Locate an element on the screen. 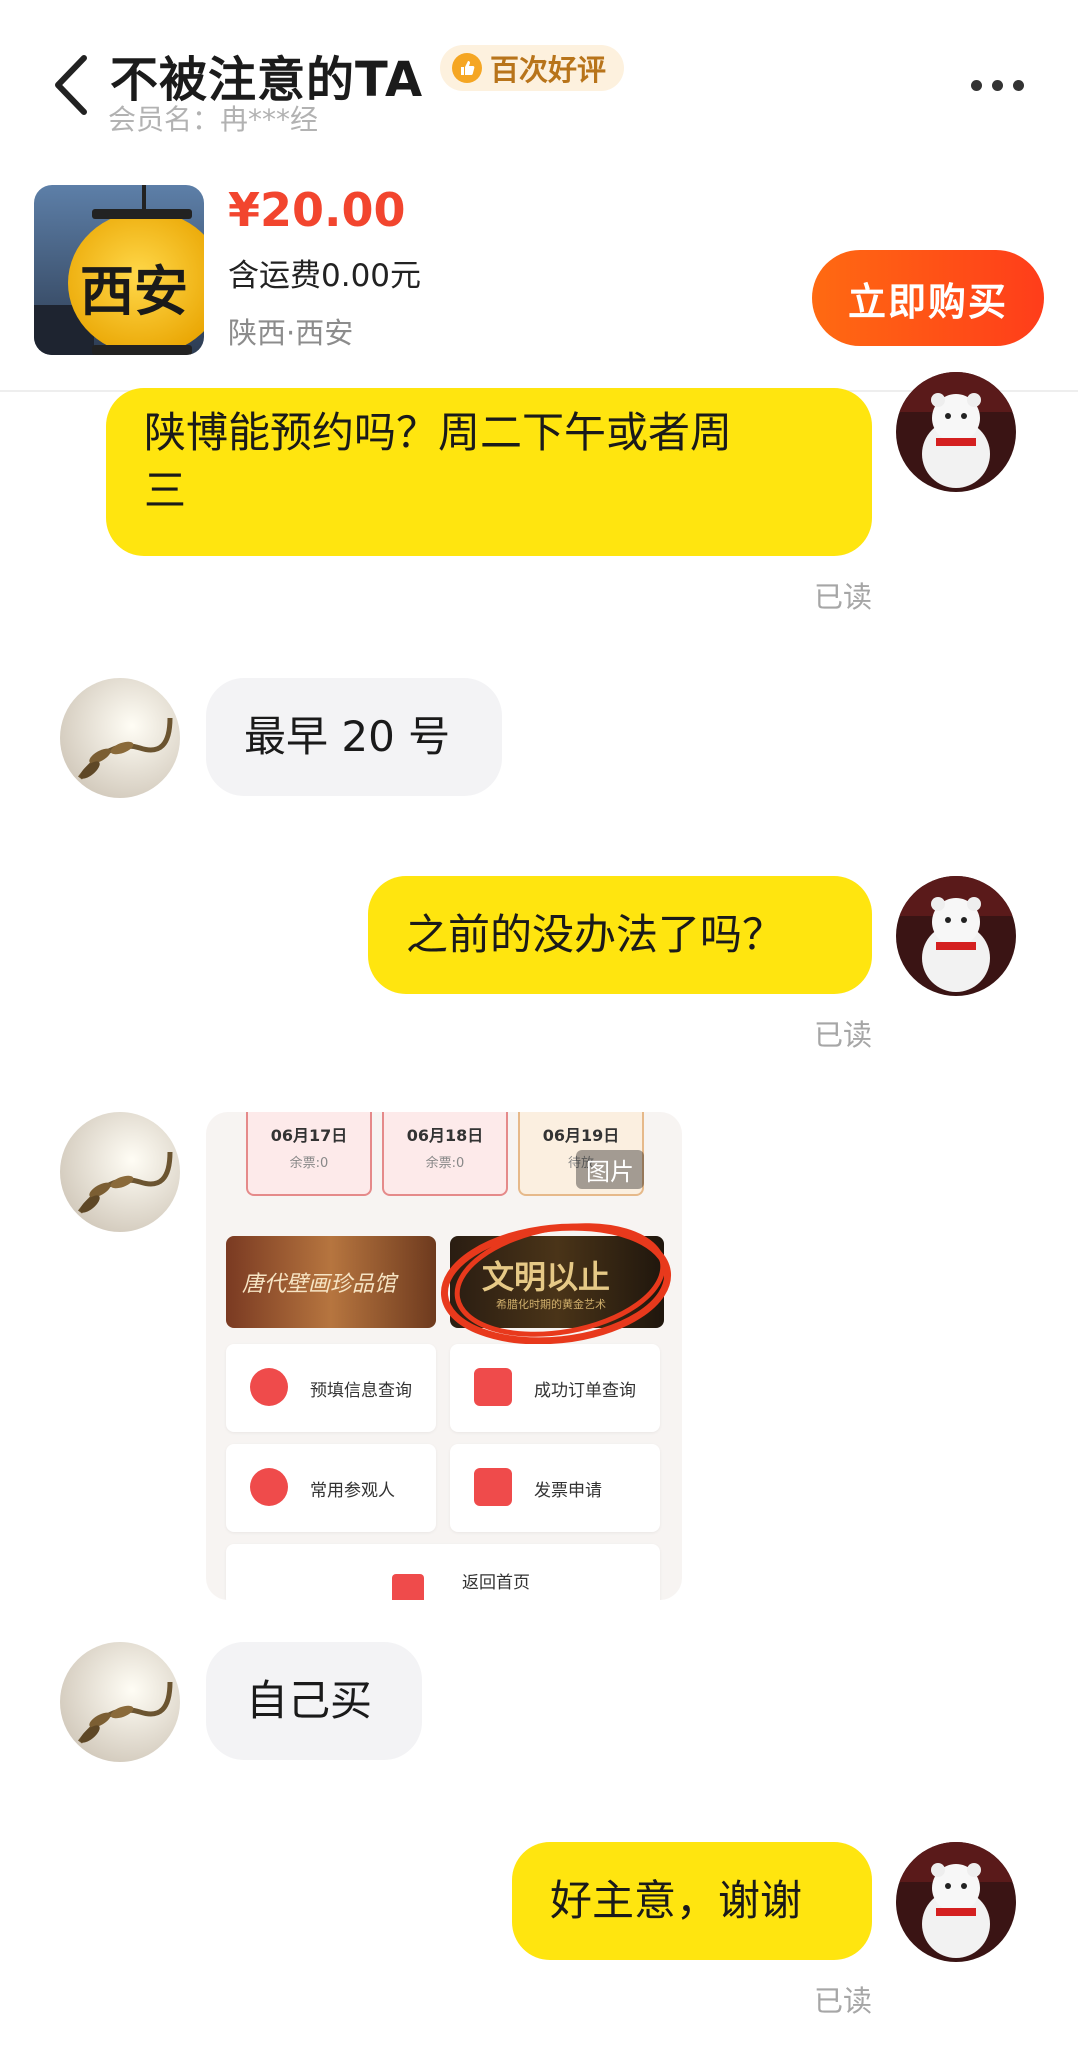 The width and height of the screenshot is (1078, 2049). exhibit-banner-murals: 唐代壁画珍品馆 is located at coordinates (331, 1282).